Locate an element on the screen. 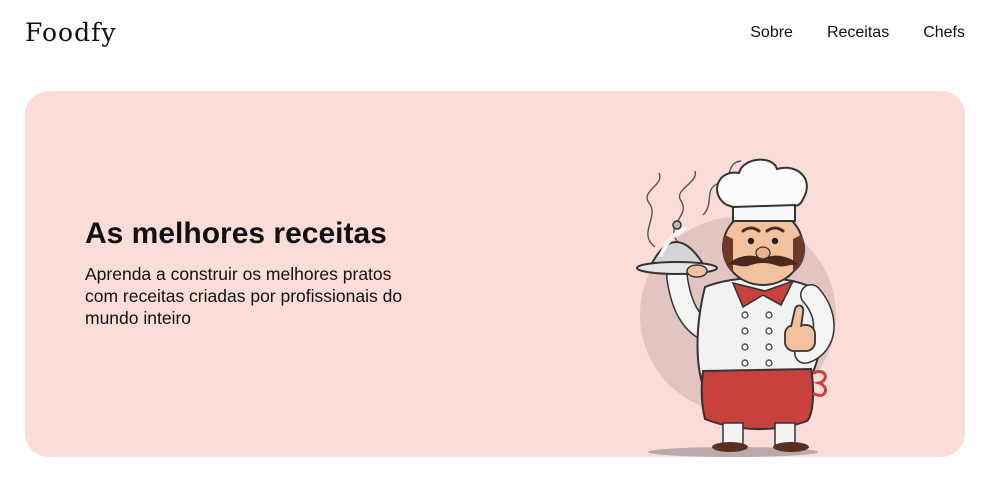 This screenshot has height=477, width=991. main-nav: Sobre Receitas Chefs is located at coordinates (857, 33).